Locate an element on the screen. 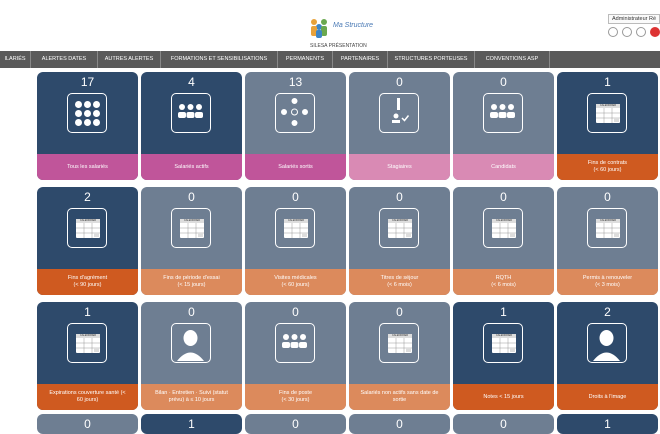 This screenshot has height=434, width=660. tile-label: Candidats is located at coordinates (503, 167).